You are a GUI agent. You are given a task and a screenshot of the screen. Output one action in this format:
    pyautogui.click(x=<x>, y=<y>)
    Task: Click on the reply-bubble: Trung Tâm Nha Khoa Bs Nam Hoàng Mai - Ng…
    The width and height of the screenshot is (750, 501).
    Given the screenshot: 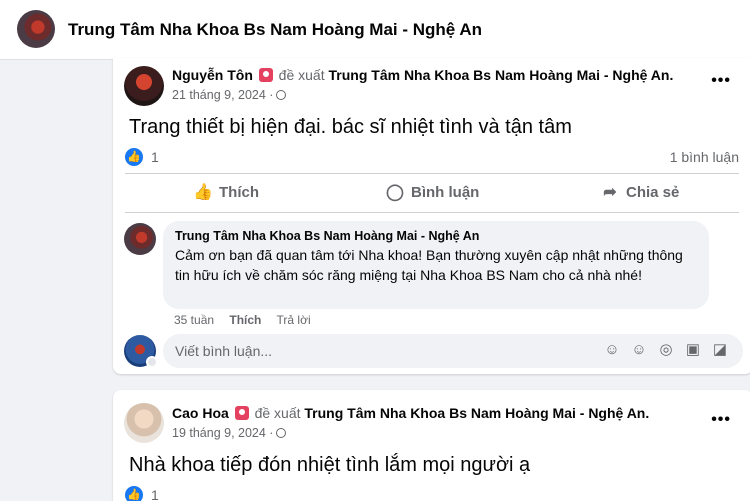 What is the action you would take?
    pyautogui.click(x=436, y=265)
    